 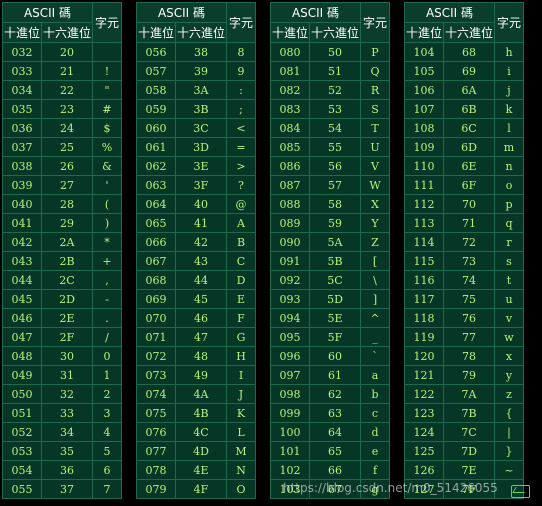 What do you see at coordinates (464, 242) in the screenshot?
I see `table-row: 114 72 r` at bounding box center [464, 242].